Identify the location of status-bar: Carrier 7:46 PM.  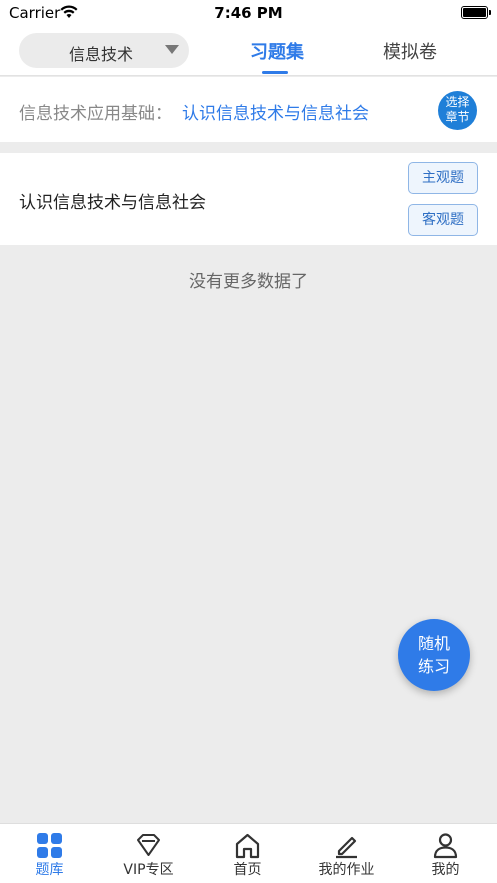
(248, 13).